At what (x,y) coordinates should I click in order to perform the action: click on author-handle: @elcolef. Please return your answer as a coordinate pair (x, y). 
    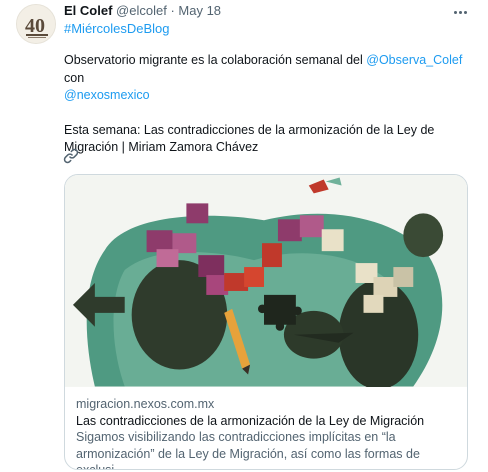
    Looking at the image, I should click on (141, 10).